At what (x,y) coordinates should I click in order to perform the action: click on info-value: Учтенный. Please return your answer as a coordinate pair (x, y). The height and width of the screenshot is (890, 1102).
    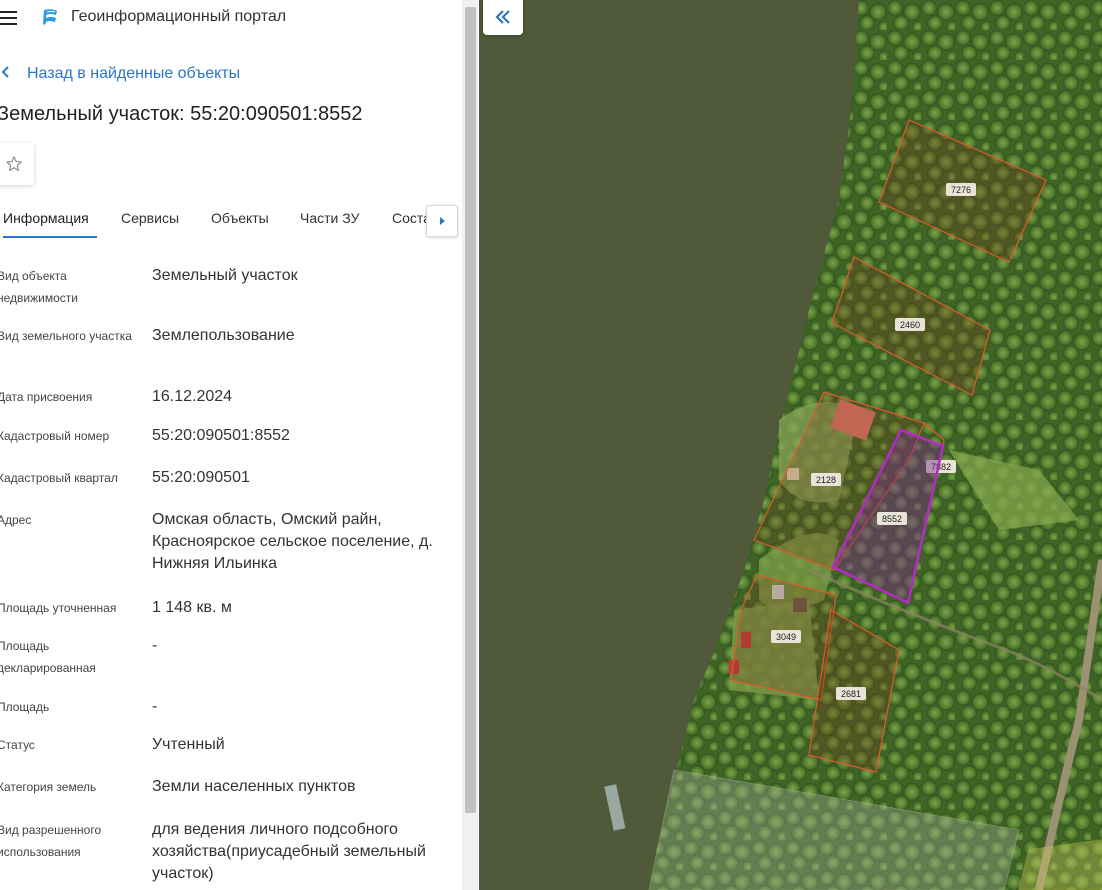
    Looking at the image, I should click on (188, 744).